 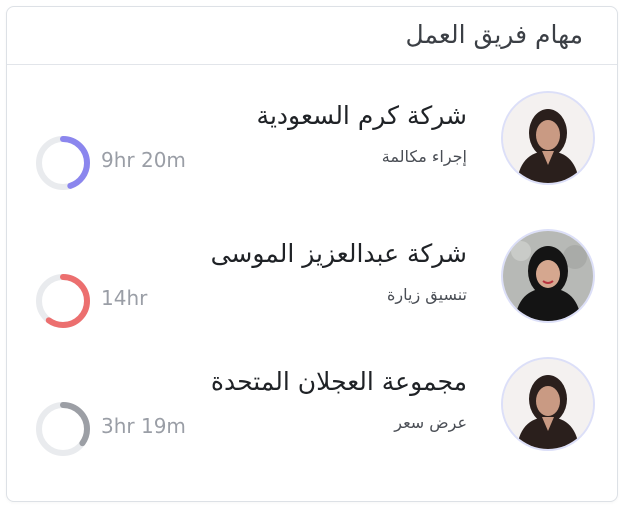 I want to click on duration-text: 14hr, so click(x=124, y=298).